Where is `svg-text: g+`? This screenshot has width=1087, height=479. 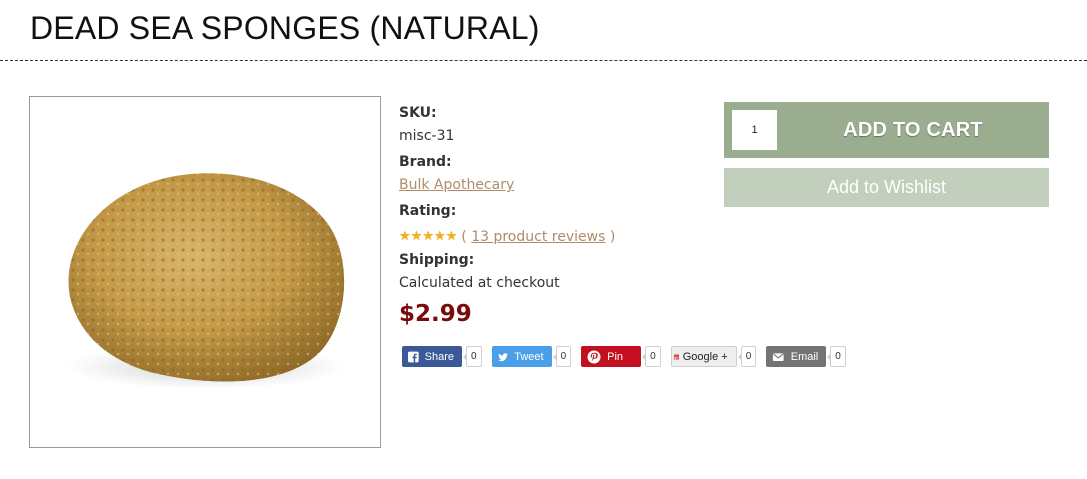 svg-text: g+ is located at coordinates (676, 357).